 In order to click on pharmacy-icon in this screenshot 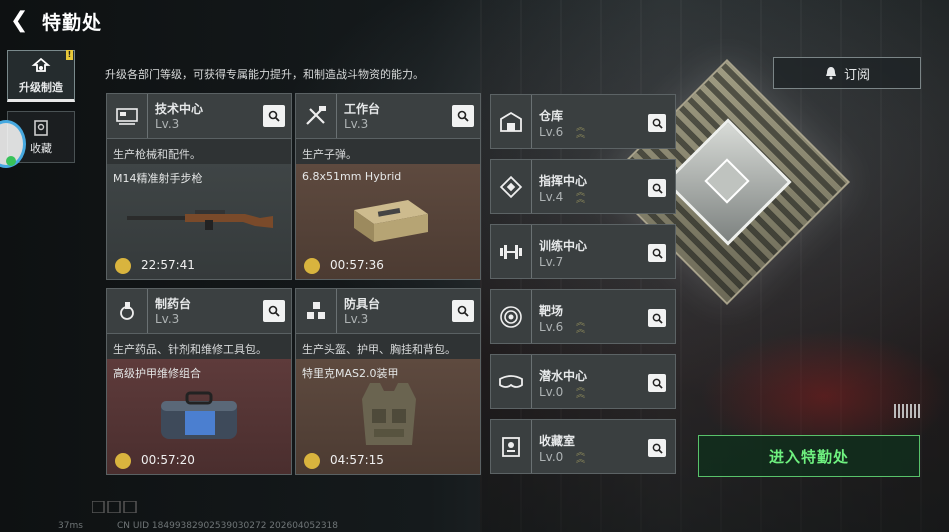, I will do `click(127, 311)`.